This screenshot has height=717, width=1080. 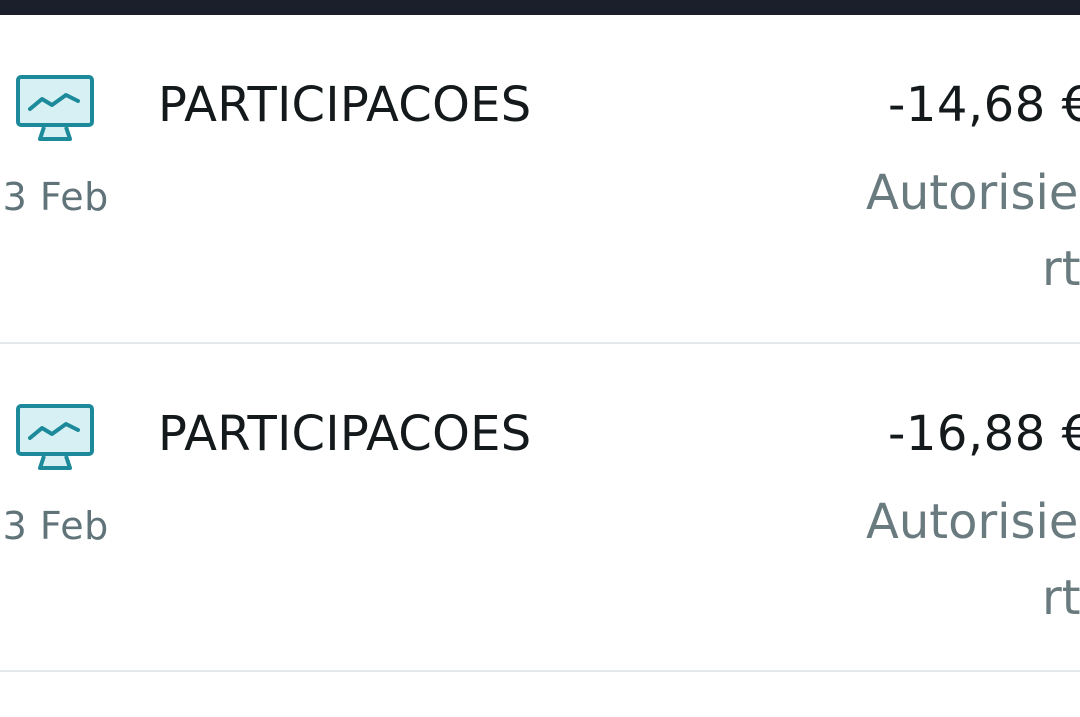 What do you see at coordinates (540, 7) in the screenshot?
I see `status-bar` at bounding box center [540, 7].